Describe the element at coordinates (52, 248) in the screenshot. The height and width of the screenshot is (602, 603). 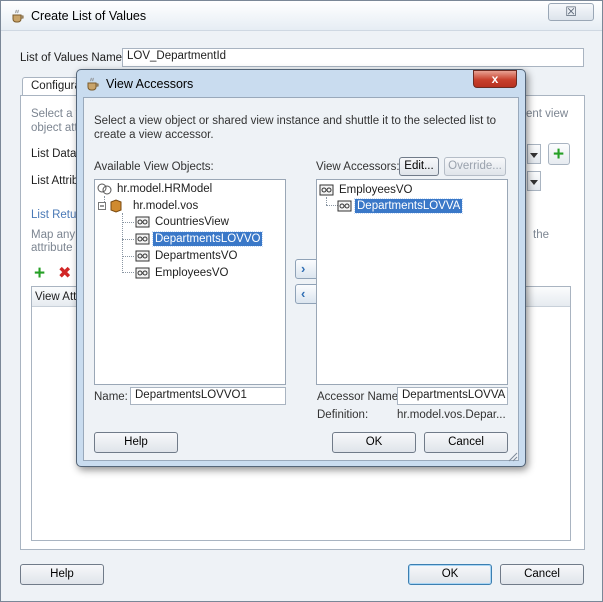
I see `map-description-2: attribute` at that location.